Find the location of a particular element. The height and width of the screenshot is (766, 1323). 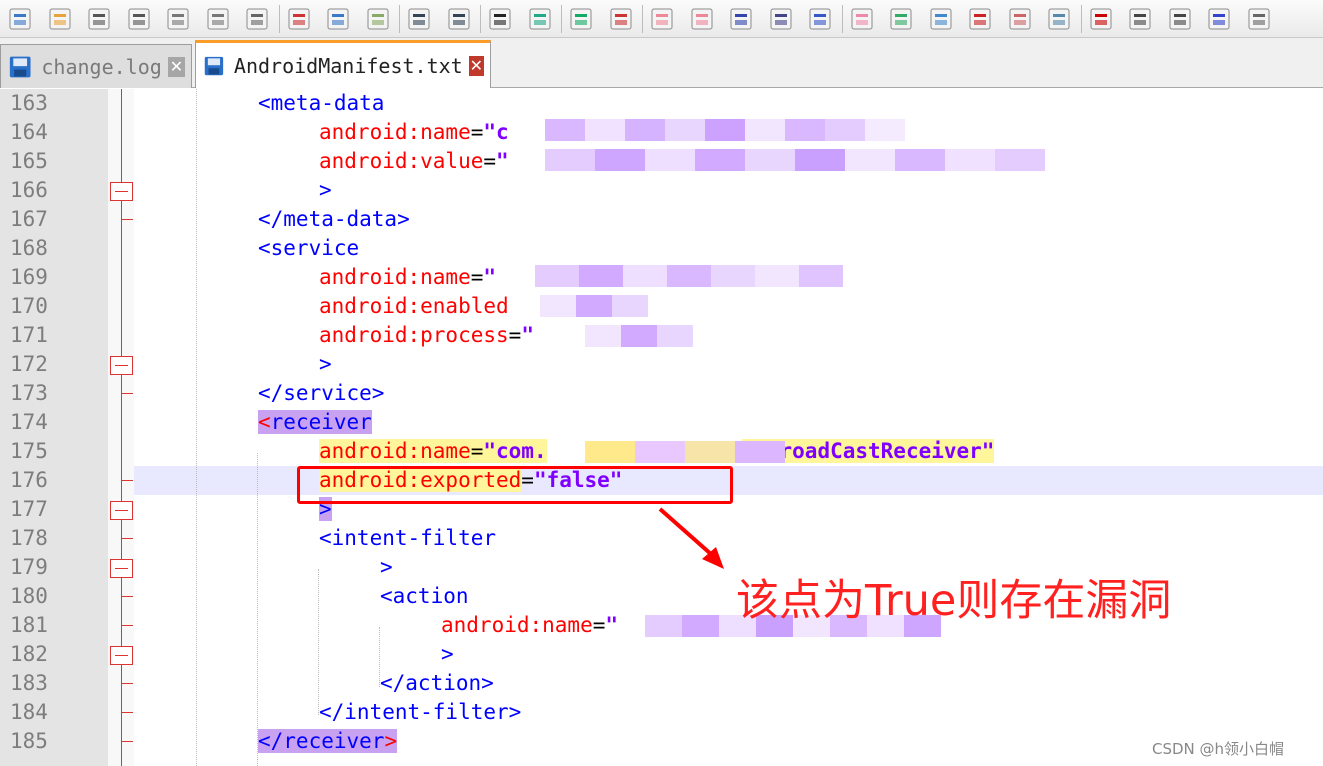

show-all-chars-button is located at coordinates (781, 19).